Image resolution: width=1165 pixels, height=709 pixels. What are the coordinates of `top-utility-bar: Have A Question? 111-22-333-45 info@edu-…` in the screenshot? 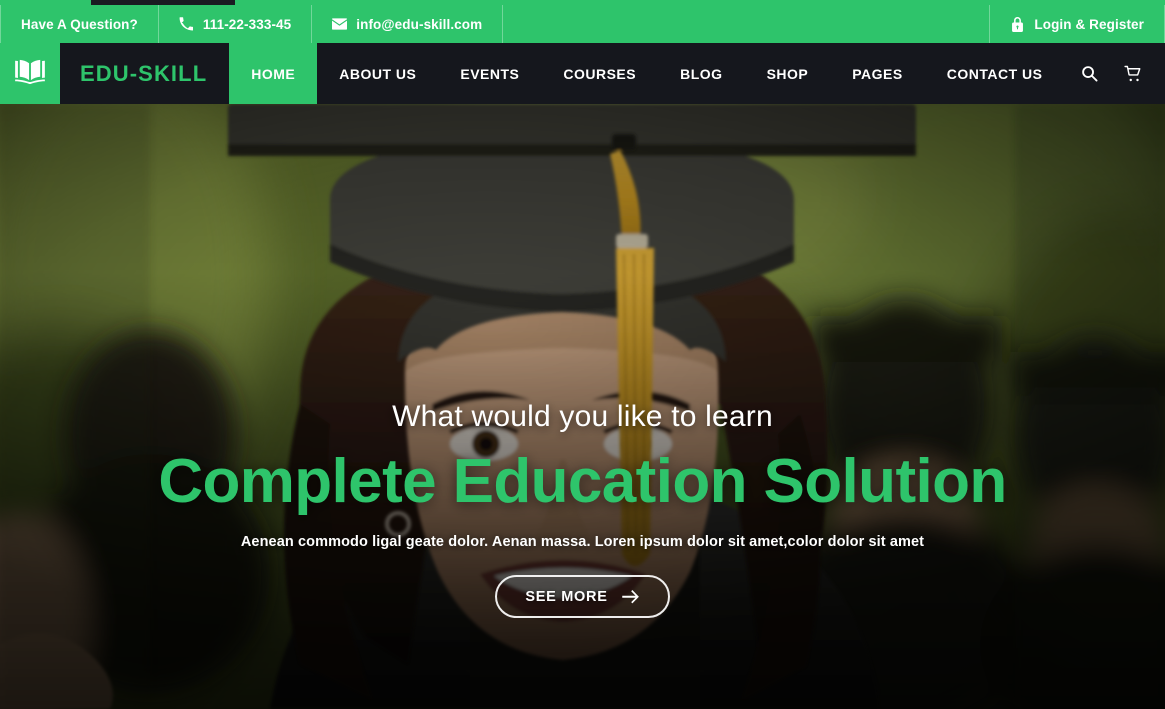 It's located at (582, 24).